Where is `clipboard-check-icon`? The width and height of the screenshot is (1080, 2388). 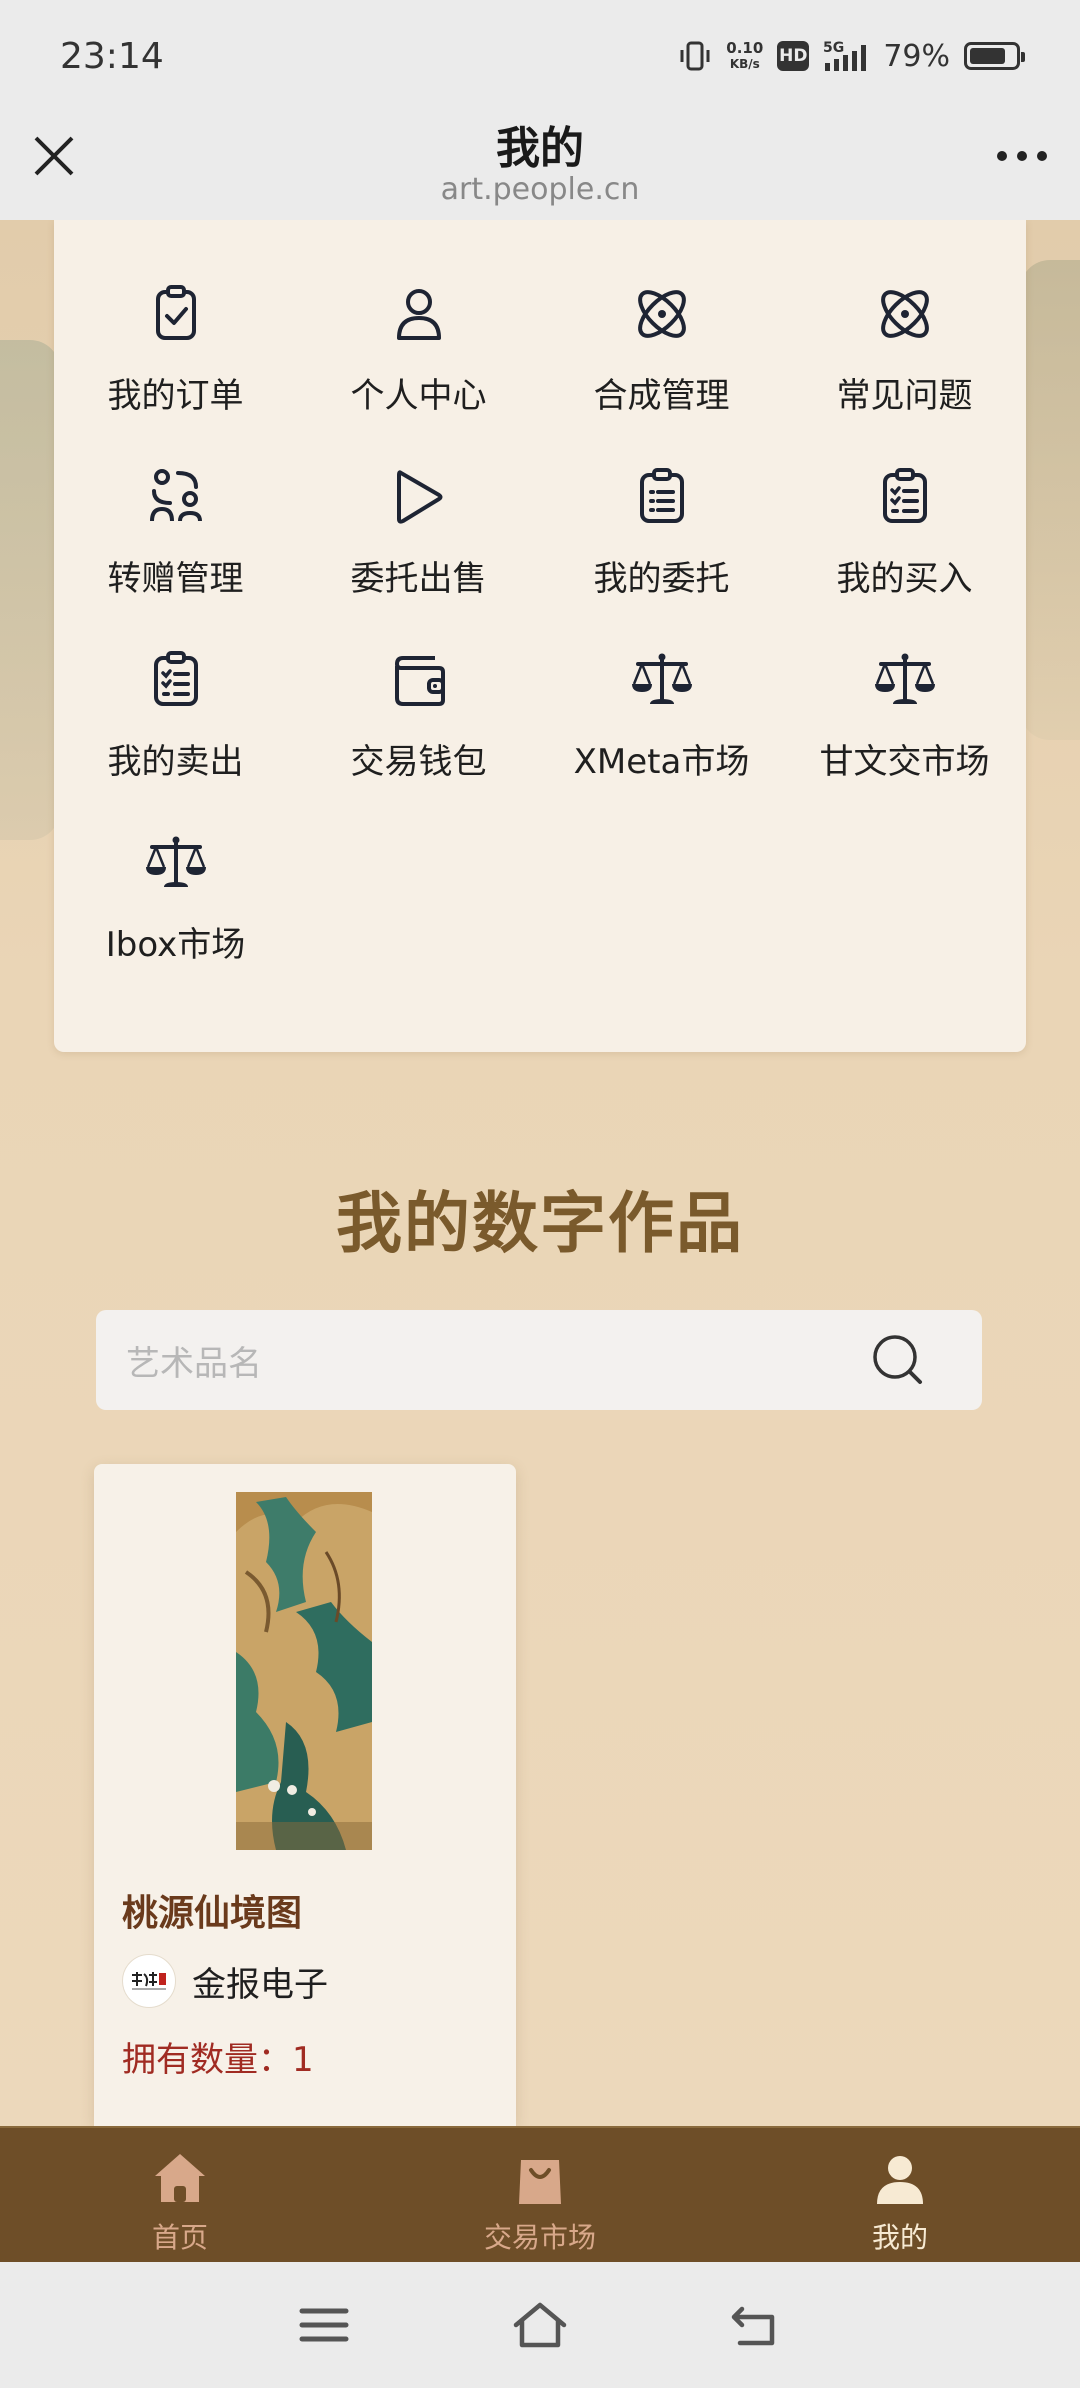
clipboard-check-icon is located at coordinates (176, 314).